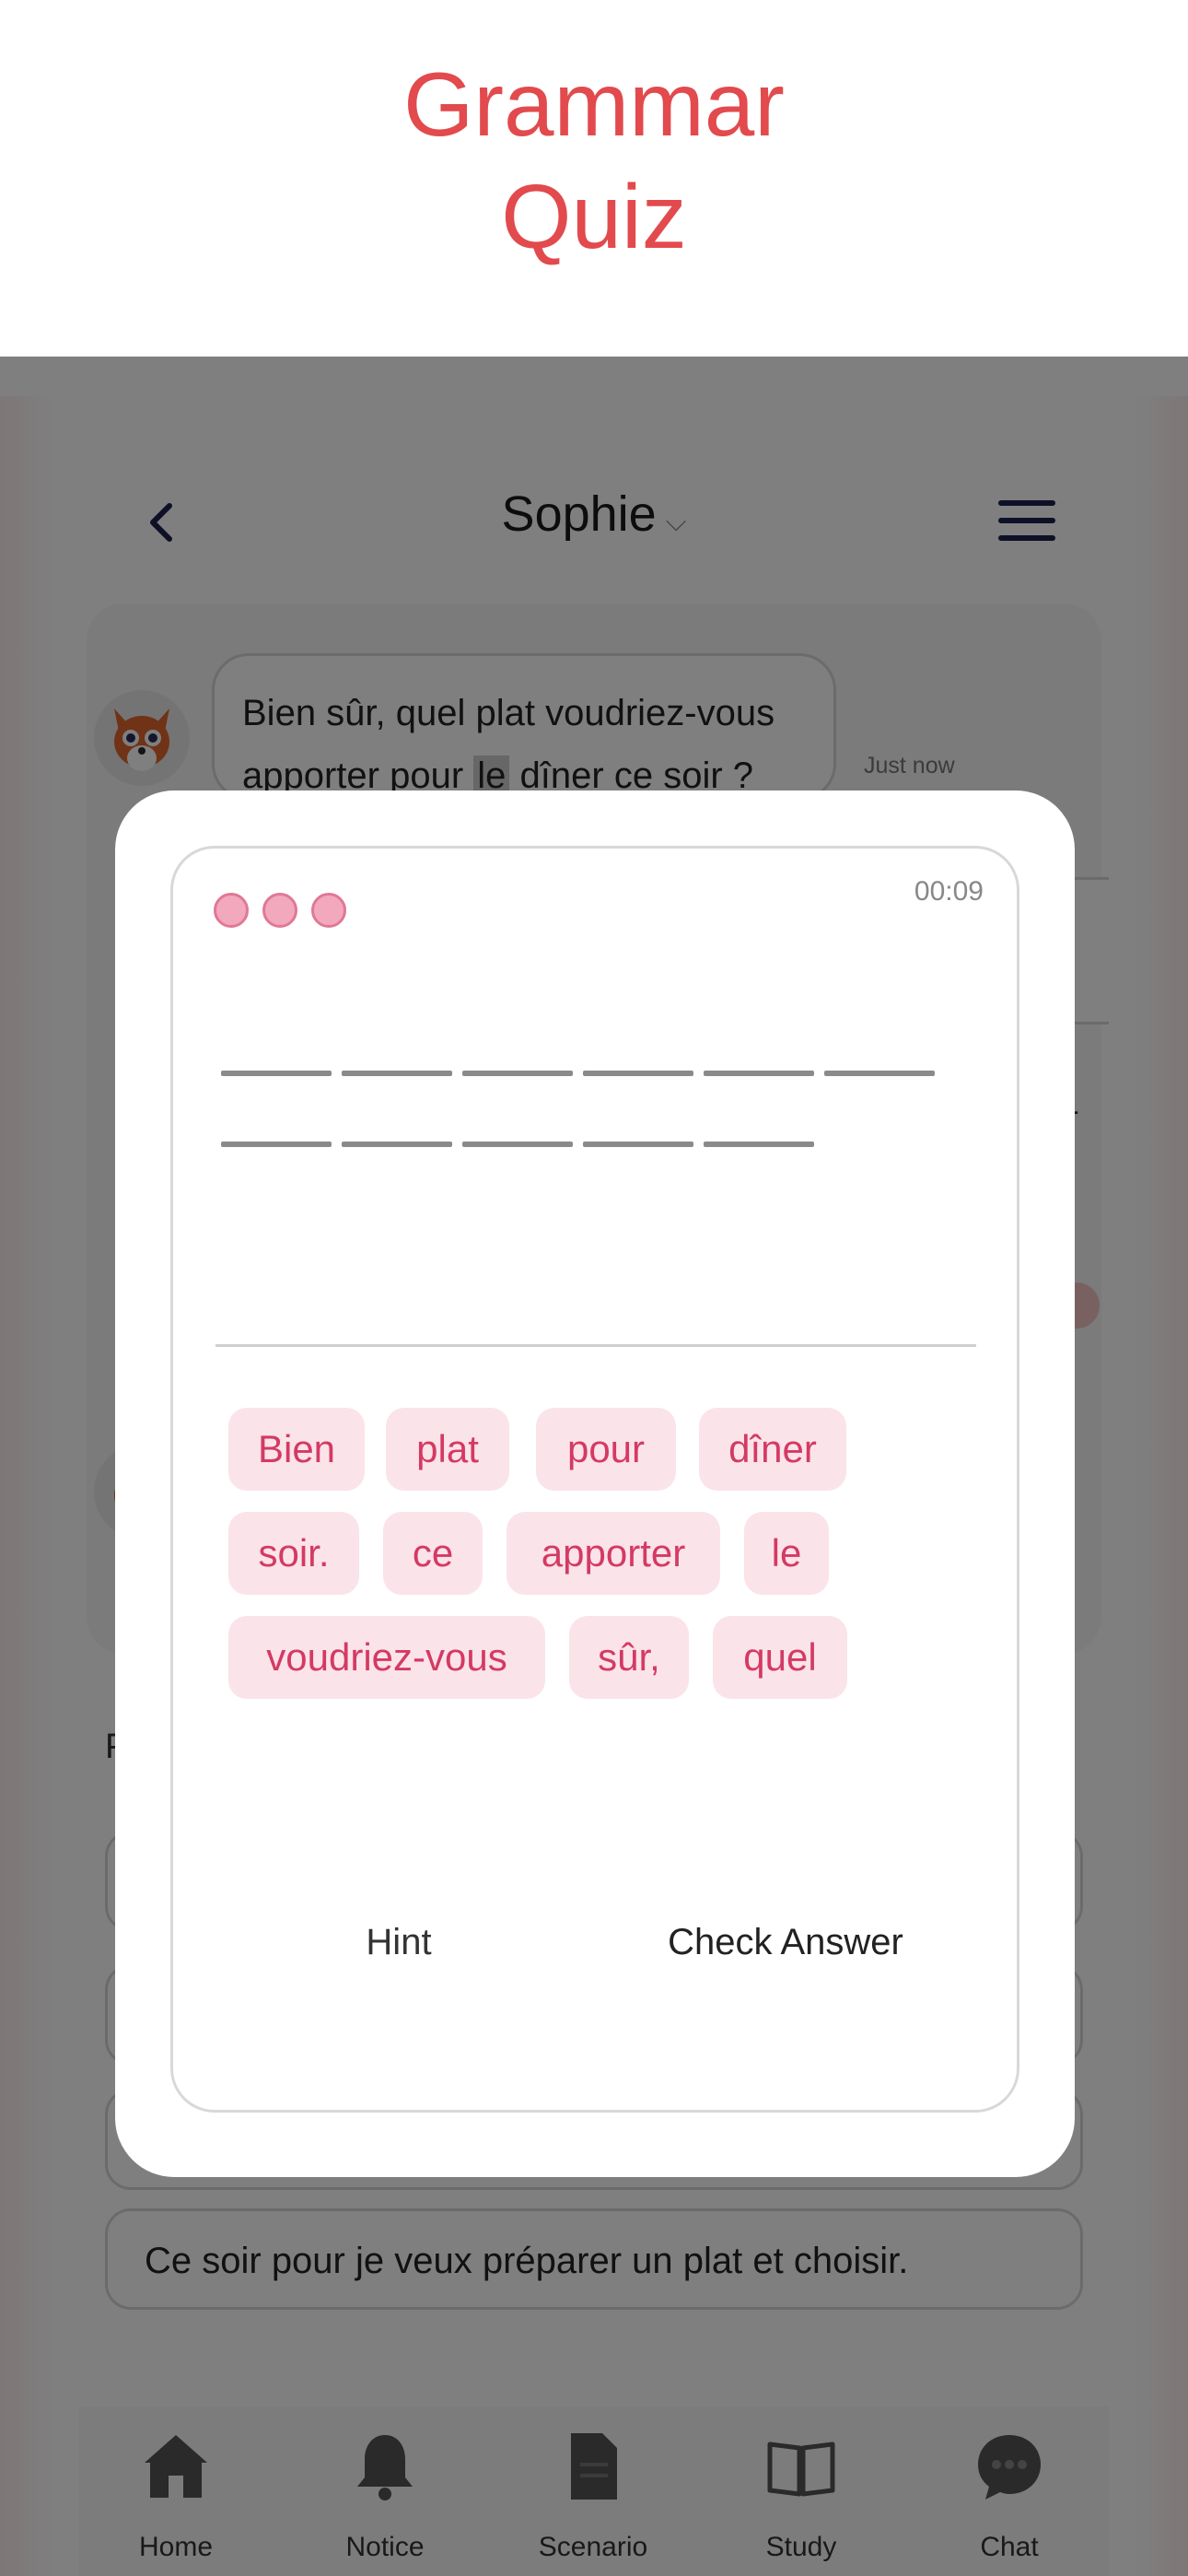 The image size is (1188, 2576). Describe the element at coordinates (294, 1553) in the screenshot. I see `word-chip: soir.` at that location.